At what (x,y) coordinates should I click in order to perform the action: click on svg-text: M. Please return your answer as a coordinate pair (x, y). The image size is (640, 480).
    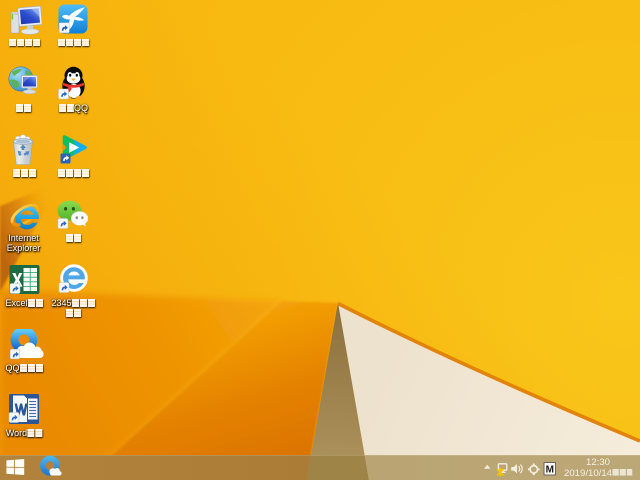
    Looking at the image, I should click on (550, 470).